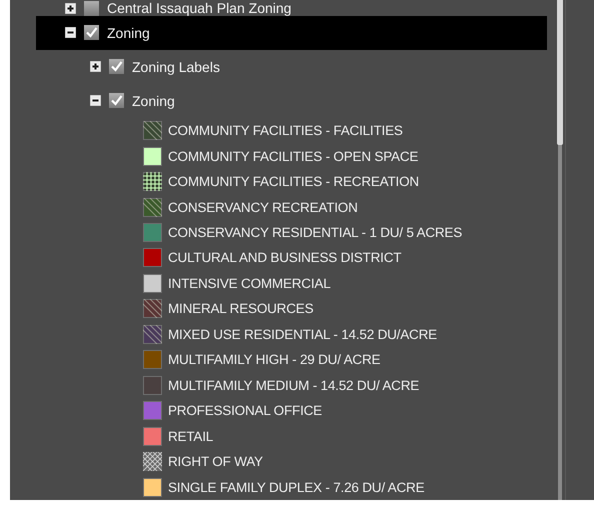  What do you see at coordinates (176, 66) in the screenshot?
I see `layer-label: Zoning Labels` at bounding box center [176, 66].